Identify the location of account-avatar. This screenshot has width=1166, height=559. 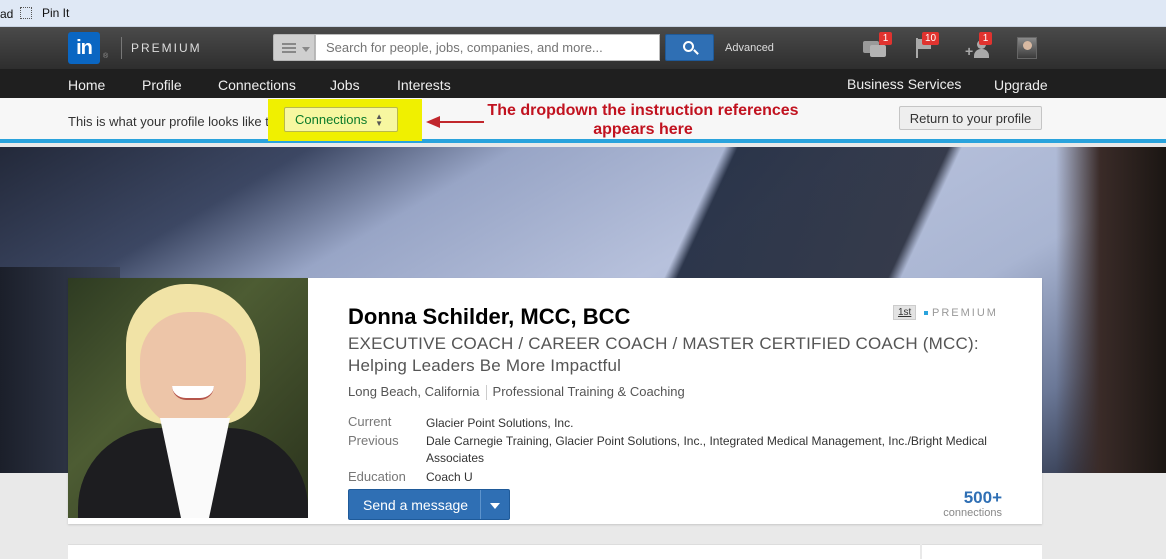
(1027, 48).